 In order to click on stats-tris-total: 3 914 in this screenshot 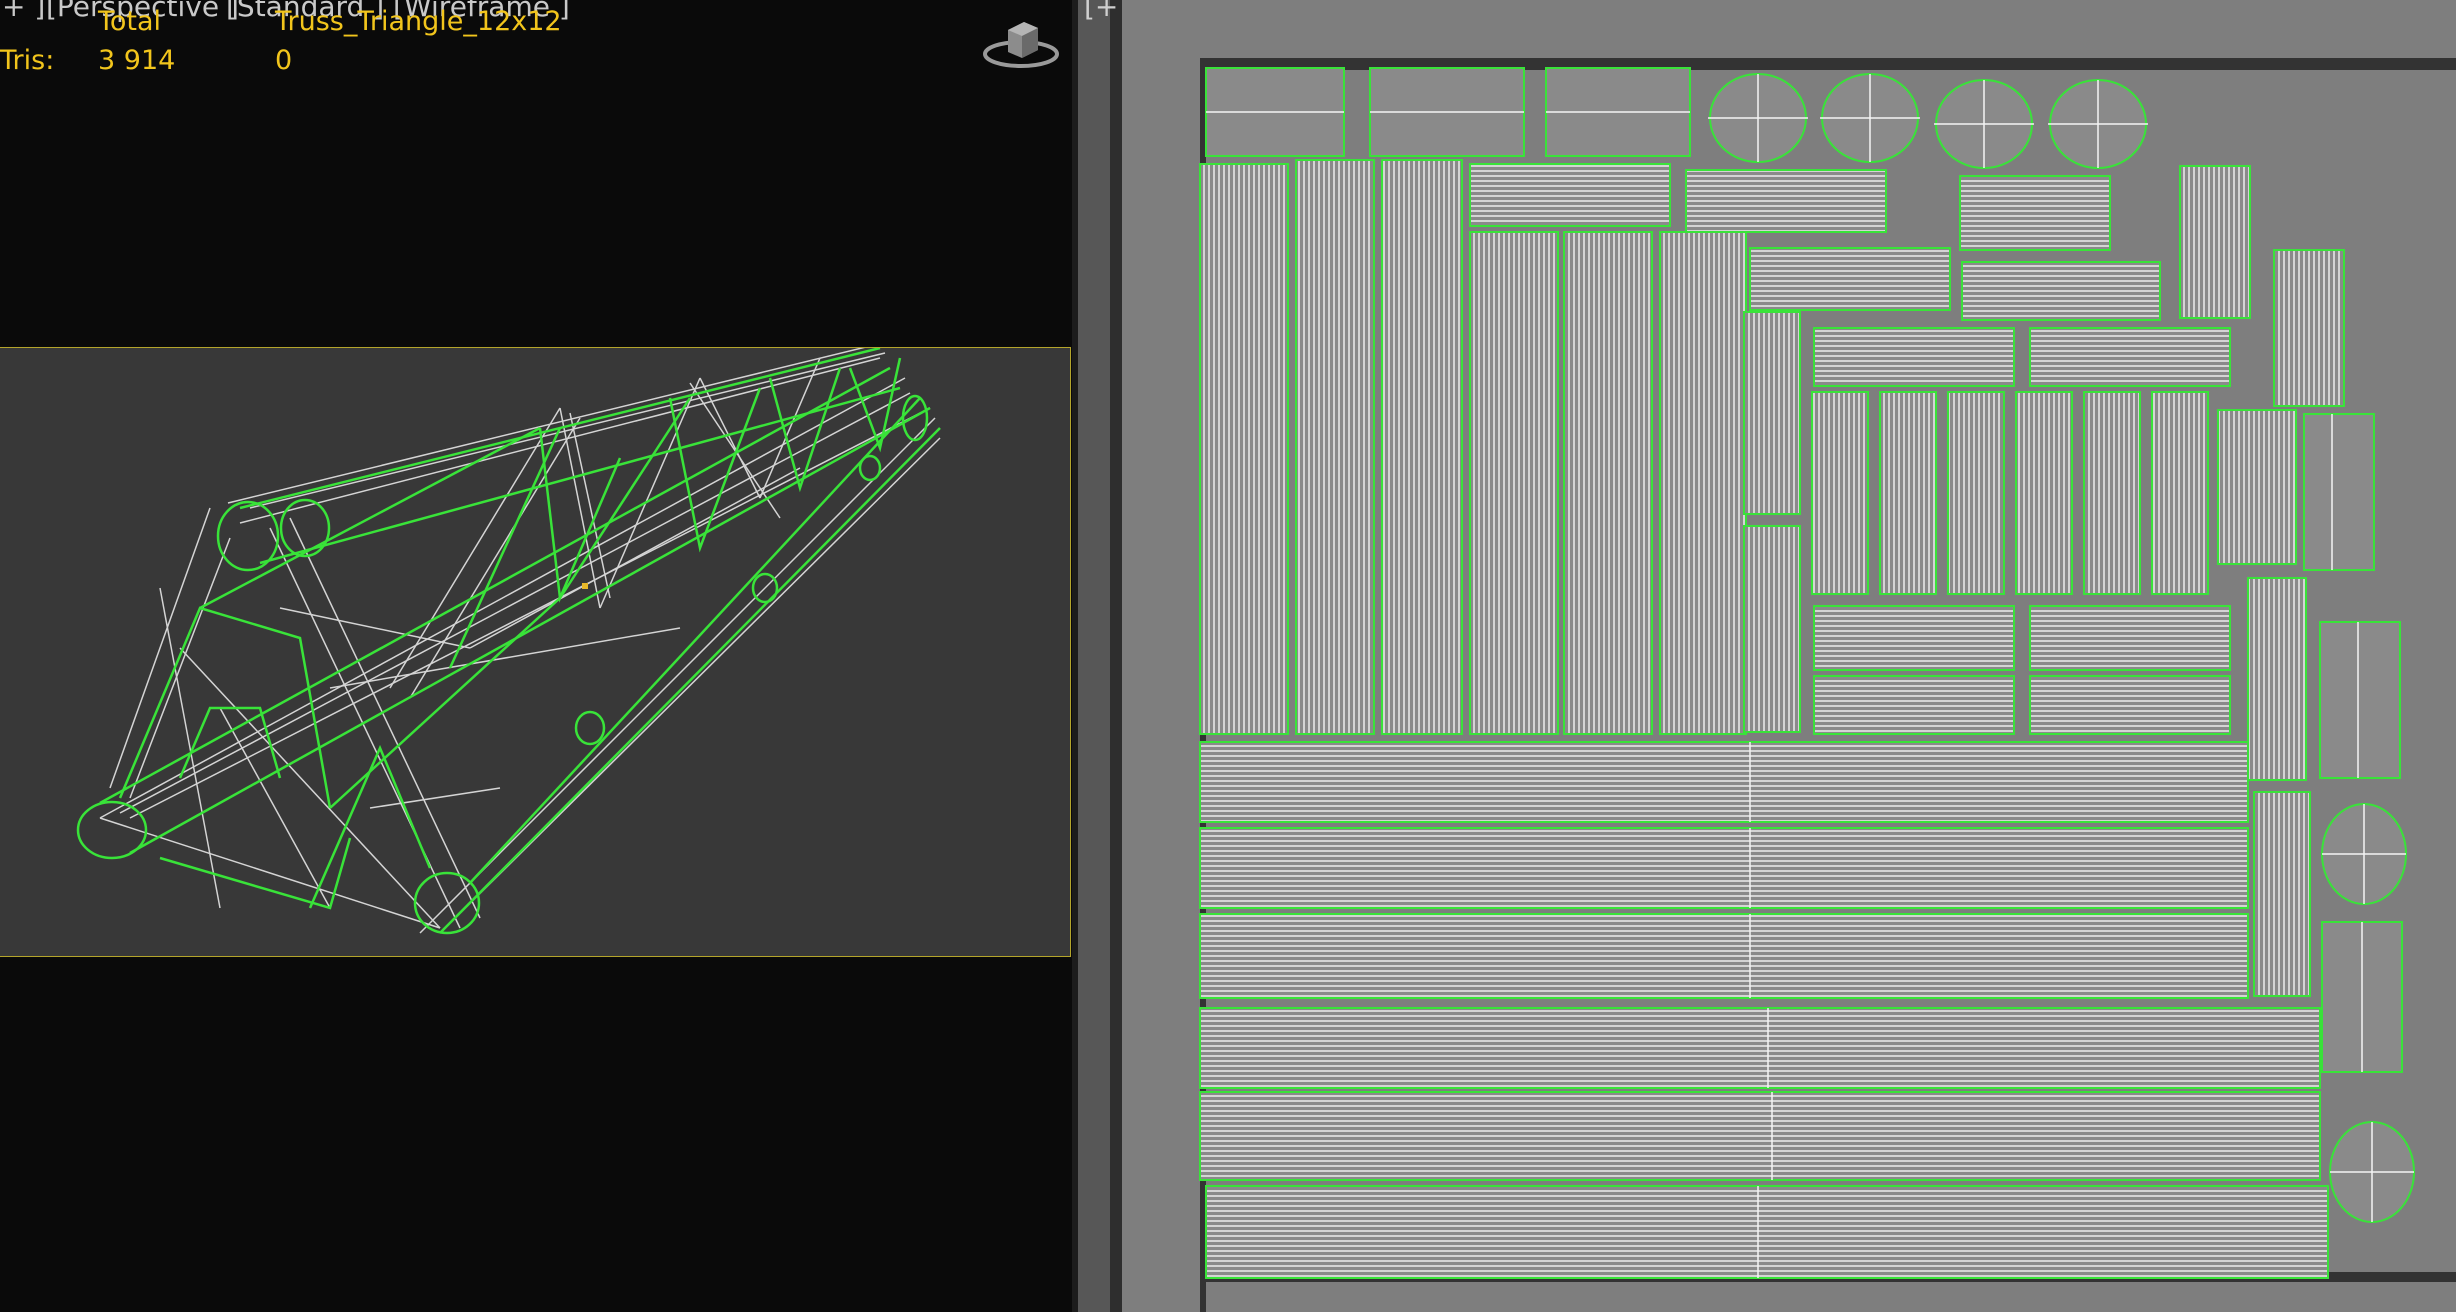, I will do `click(137, 60)`.